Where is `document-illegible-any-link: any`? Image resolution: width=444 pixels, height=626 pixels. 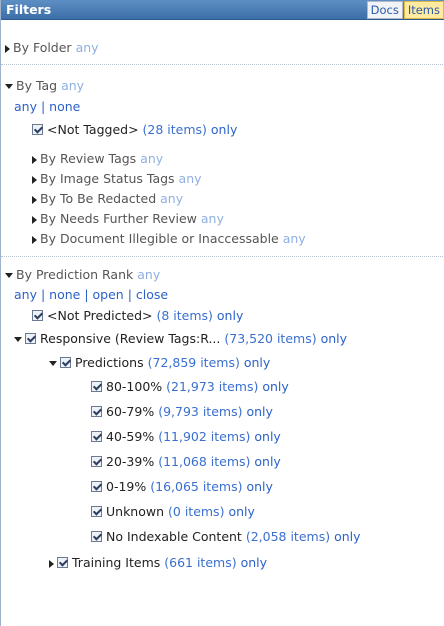
document-illegible-any-link: any is located at coordinates (294, 238).